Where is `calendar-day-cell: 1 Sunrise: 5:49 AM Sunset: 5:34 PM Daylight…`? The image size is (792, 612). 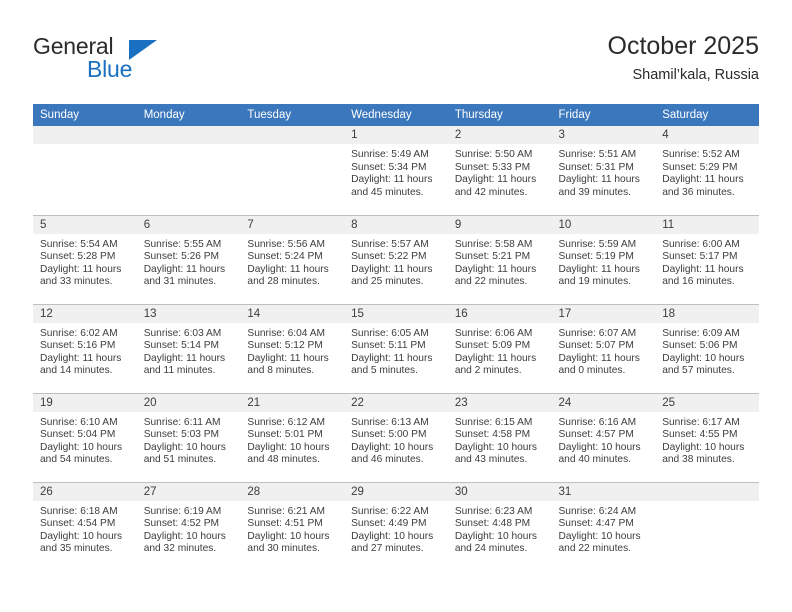
calendar-day-cell: 1 Sunrise: 5:49 AM Sunset: 5:34 PM Daylight… is located at coordinates (396, 170).